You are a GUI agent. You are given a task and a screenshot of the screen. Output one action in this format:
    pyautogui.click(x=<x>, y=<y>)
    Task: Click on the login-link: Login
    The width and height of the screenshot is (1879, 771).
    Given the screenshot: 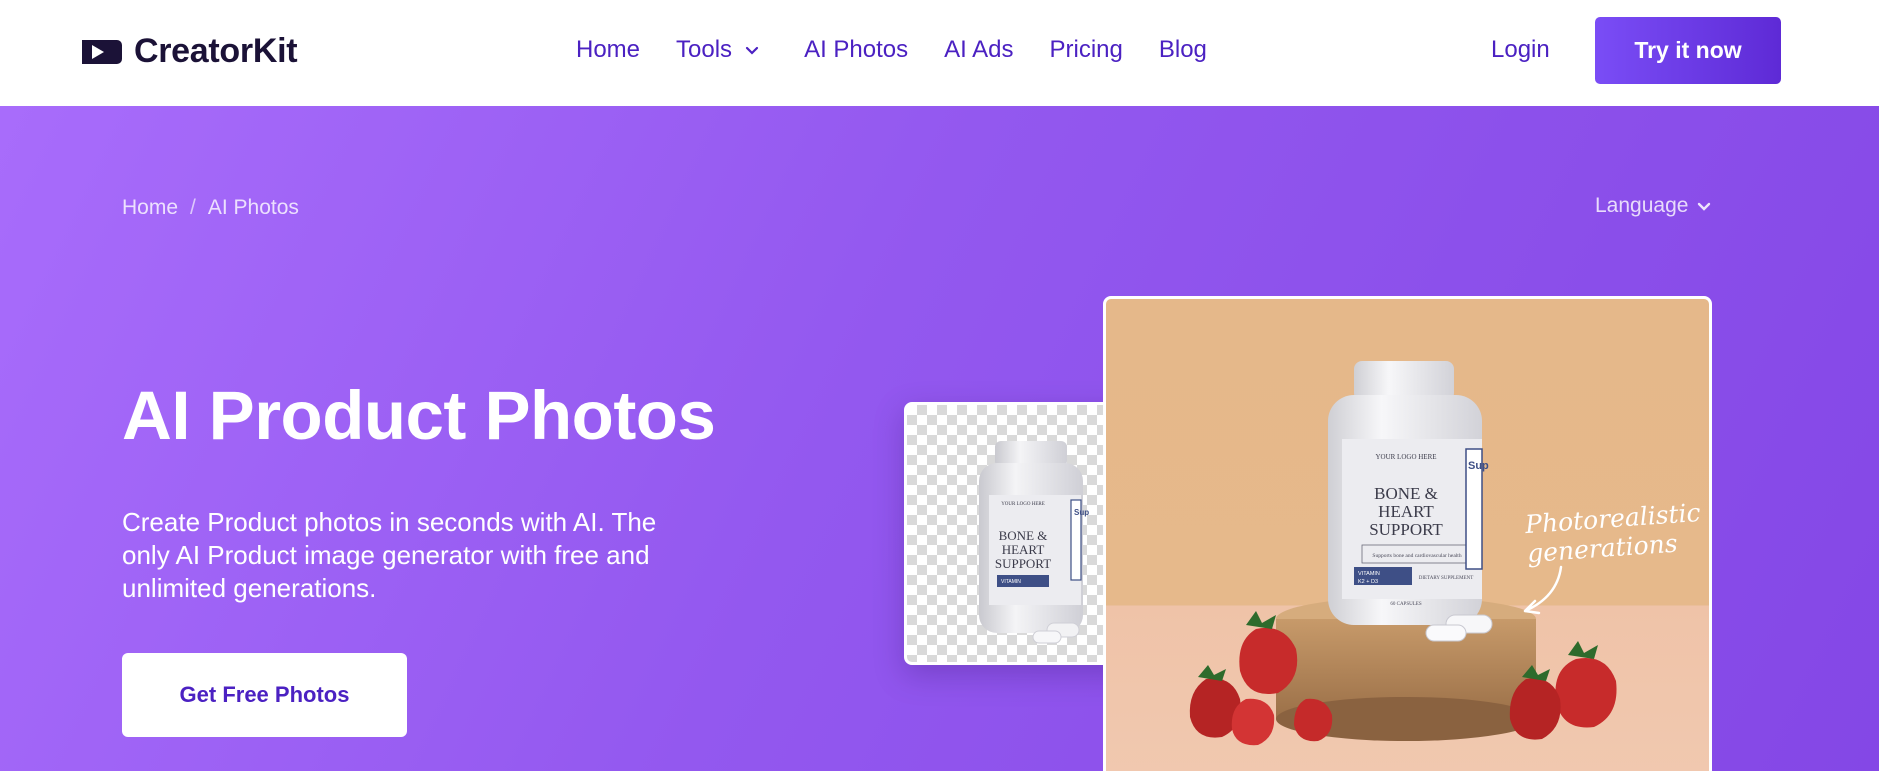 What is the action you would take?
    pyautogui.click(x=1520, y=50)
    